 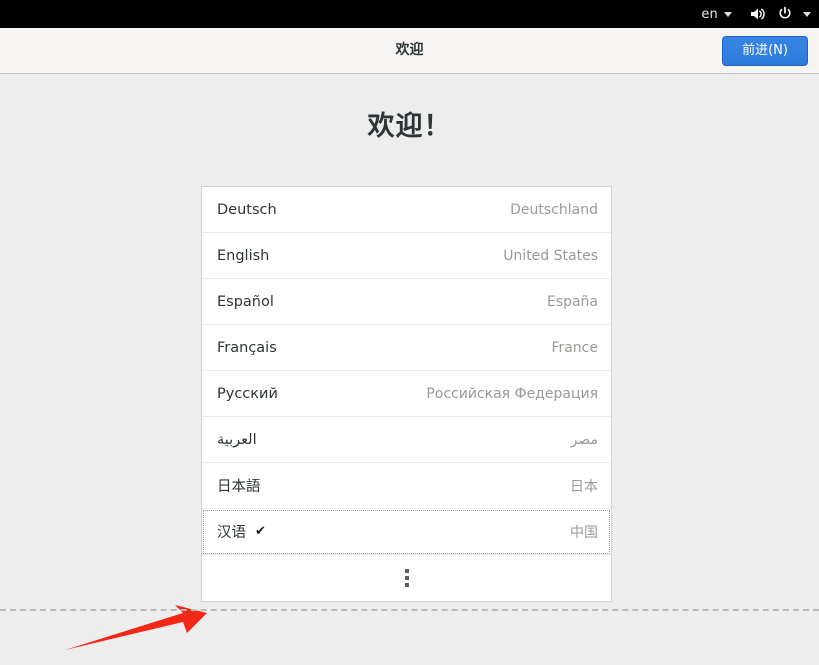 I want to click on language-country-label: 中国, so click(x=584, y=532).